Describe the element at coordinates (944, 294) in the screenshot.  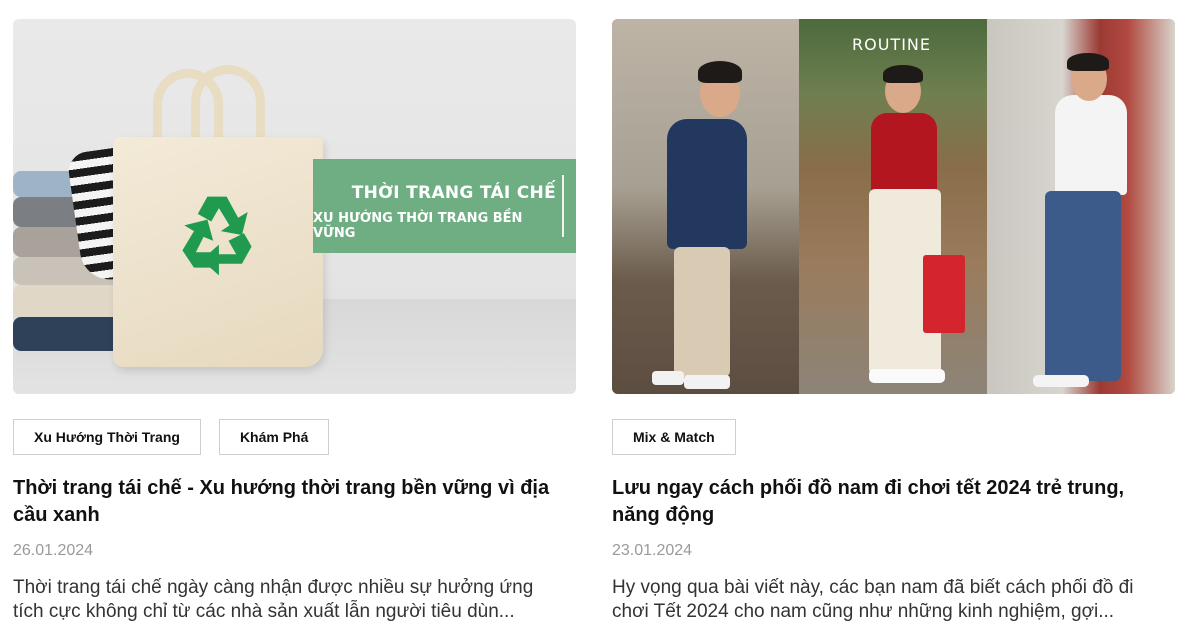
I see `gift-bag` at that location.